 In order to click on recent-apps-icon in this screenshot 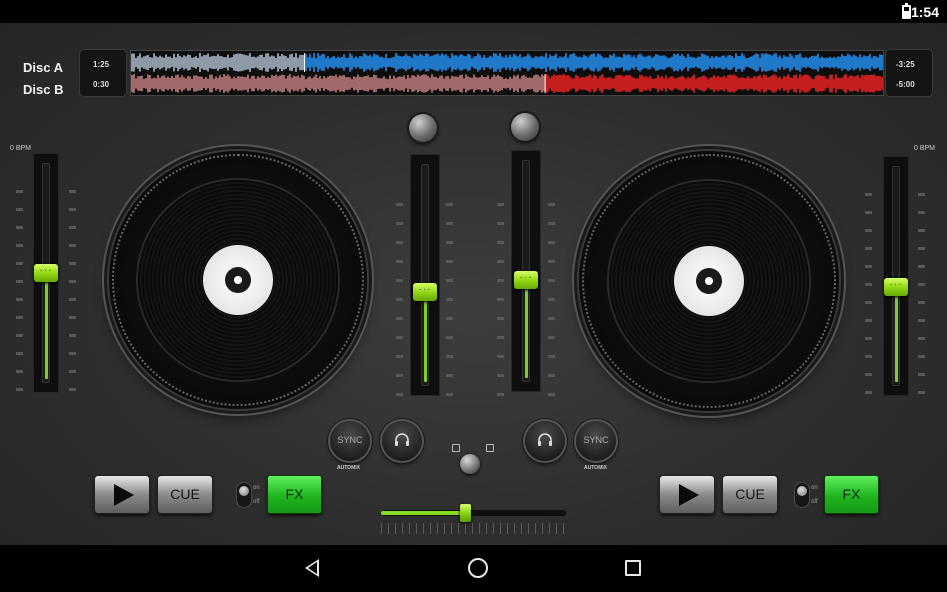, I will do `click(633, 568)`.